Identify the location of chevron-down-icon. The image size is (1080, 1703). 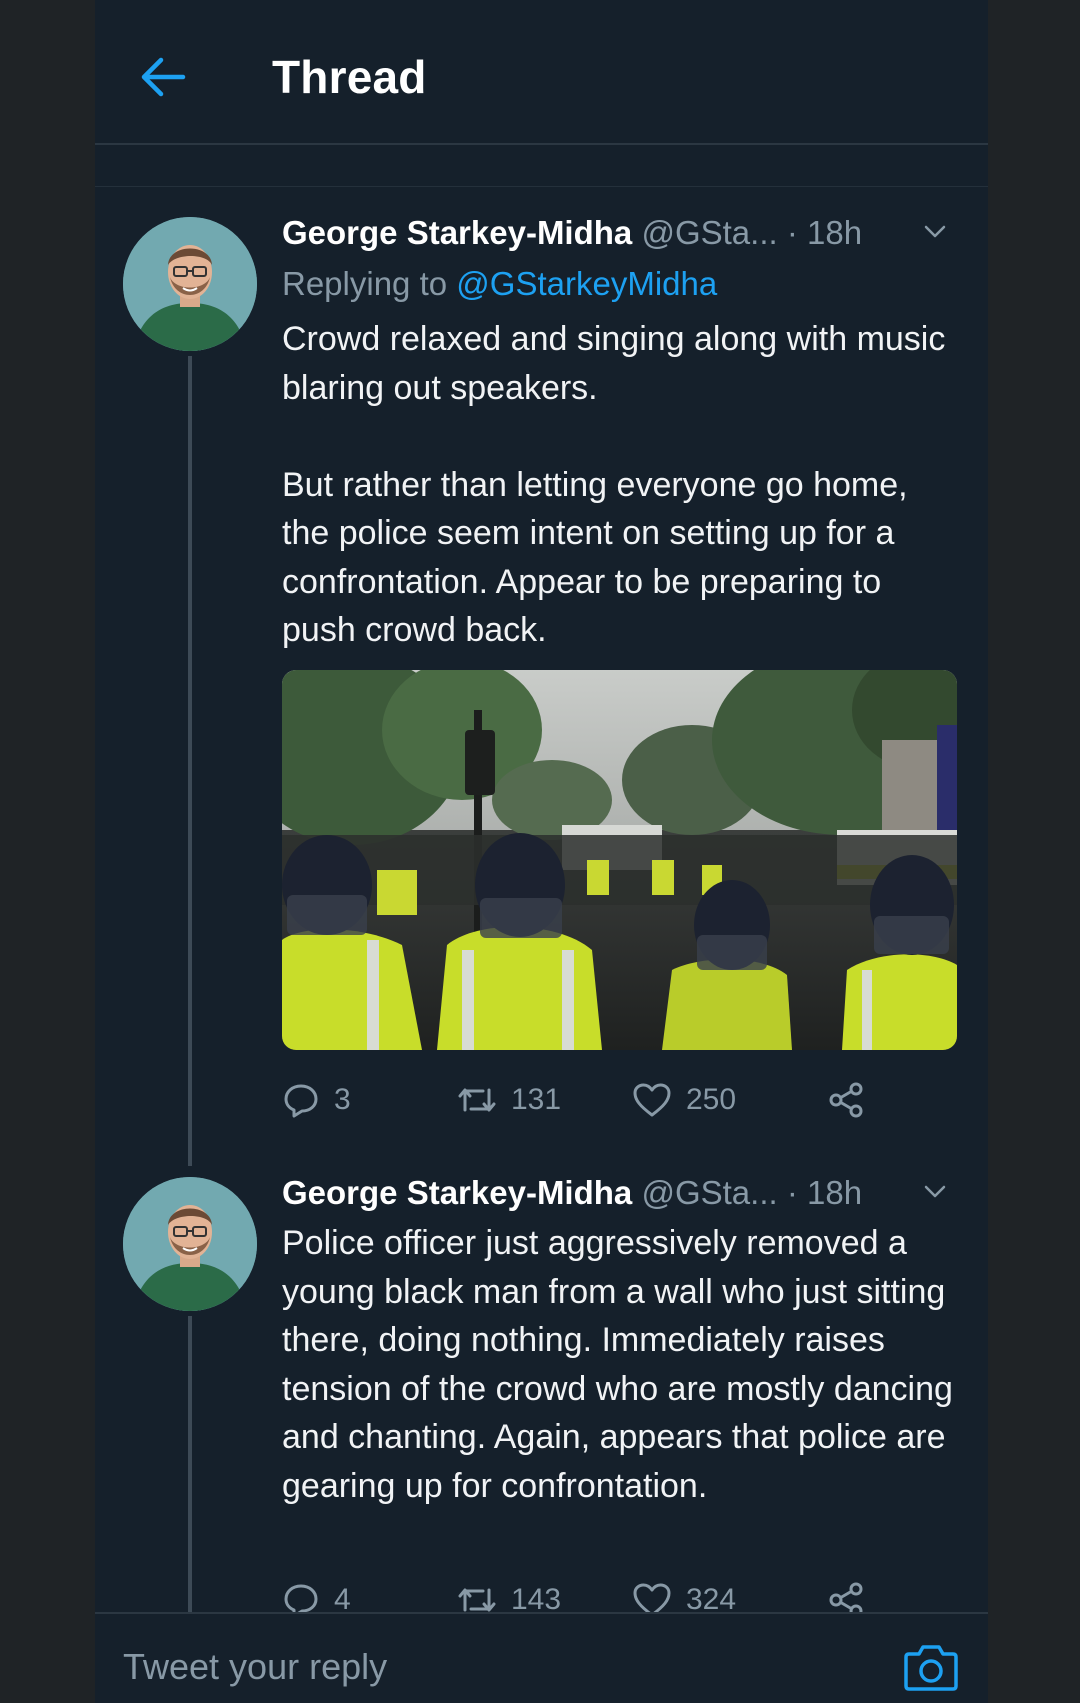
(935, 1192).